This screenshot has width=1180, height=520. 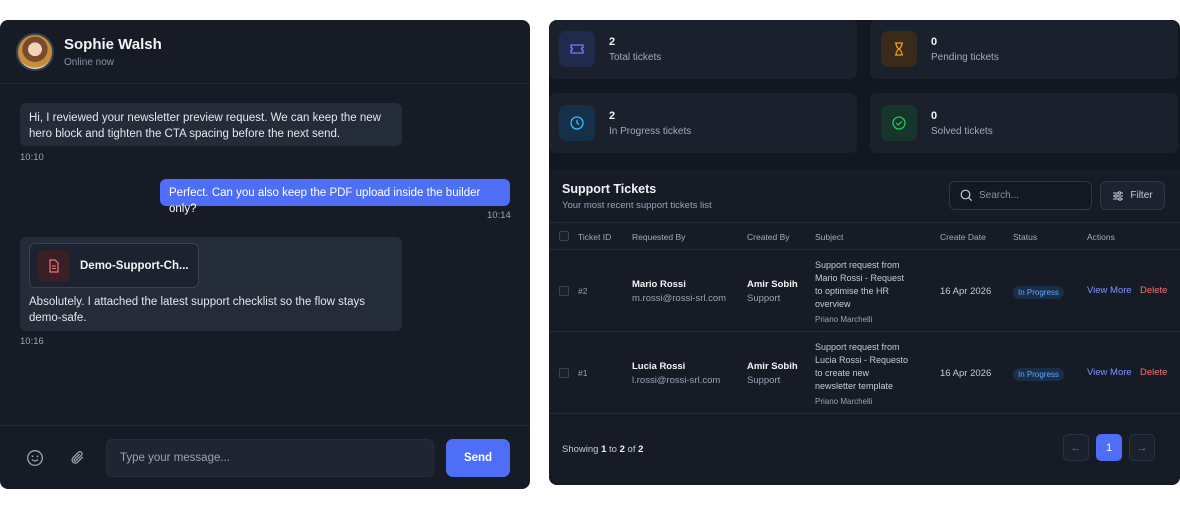 What do you see at coordinates (113, 44) in the screenshot?
I see `contact-name: Sophie Walsh` at bounding box center [113, 44].